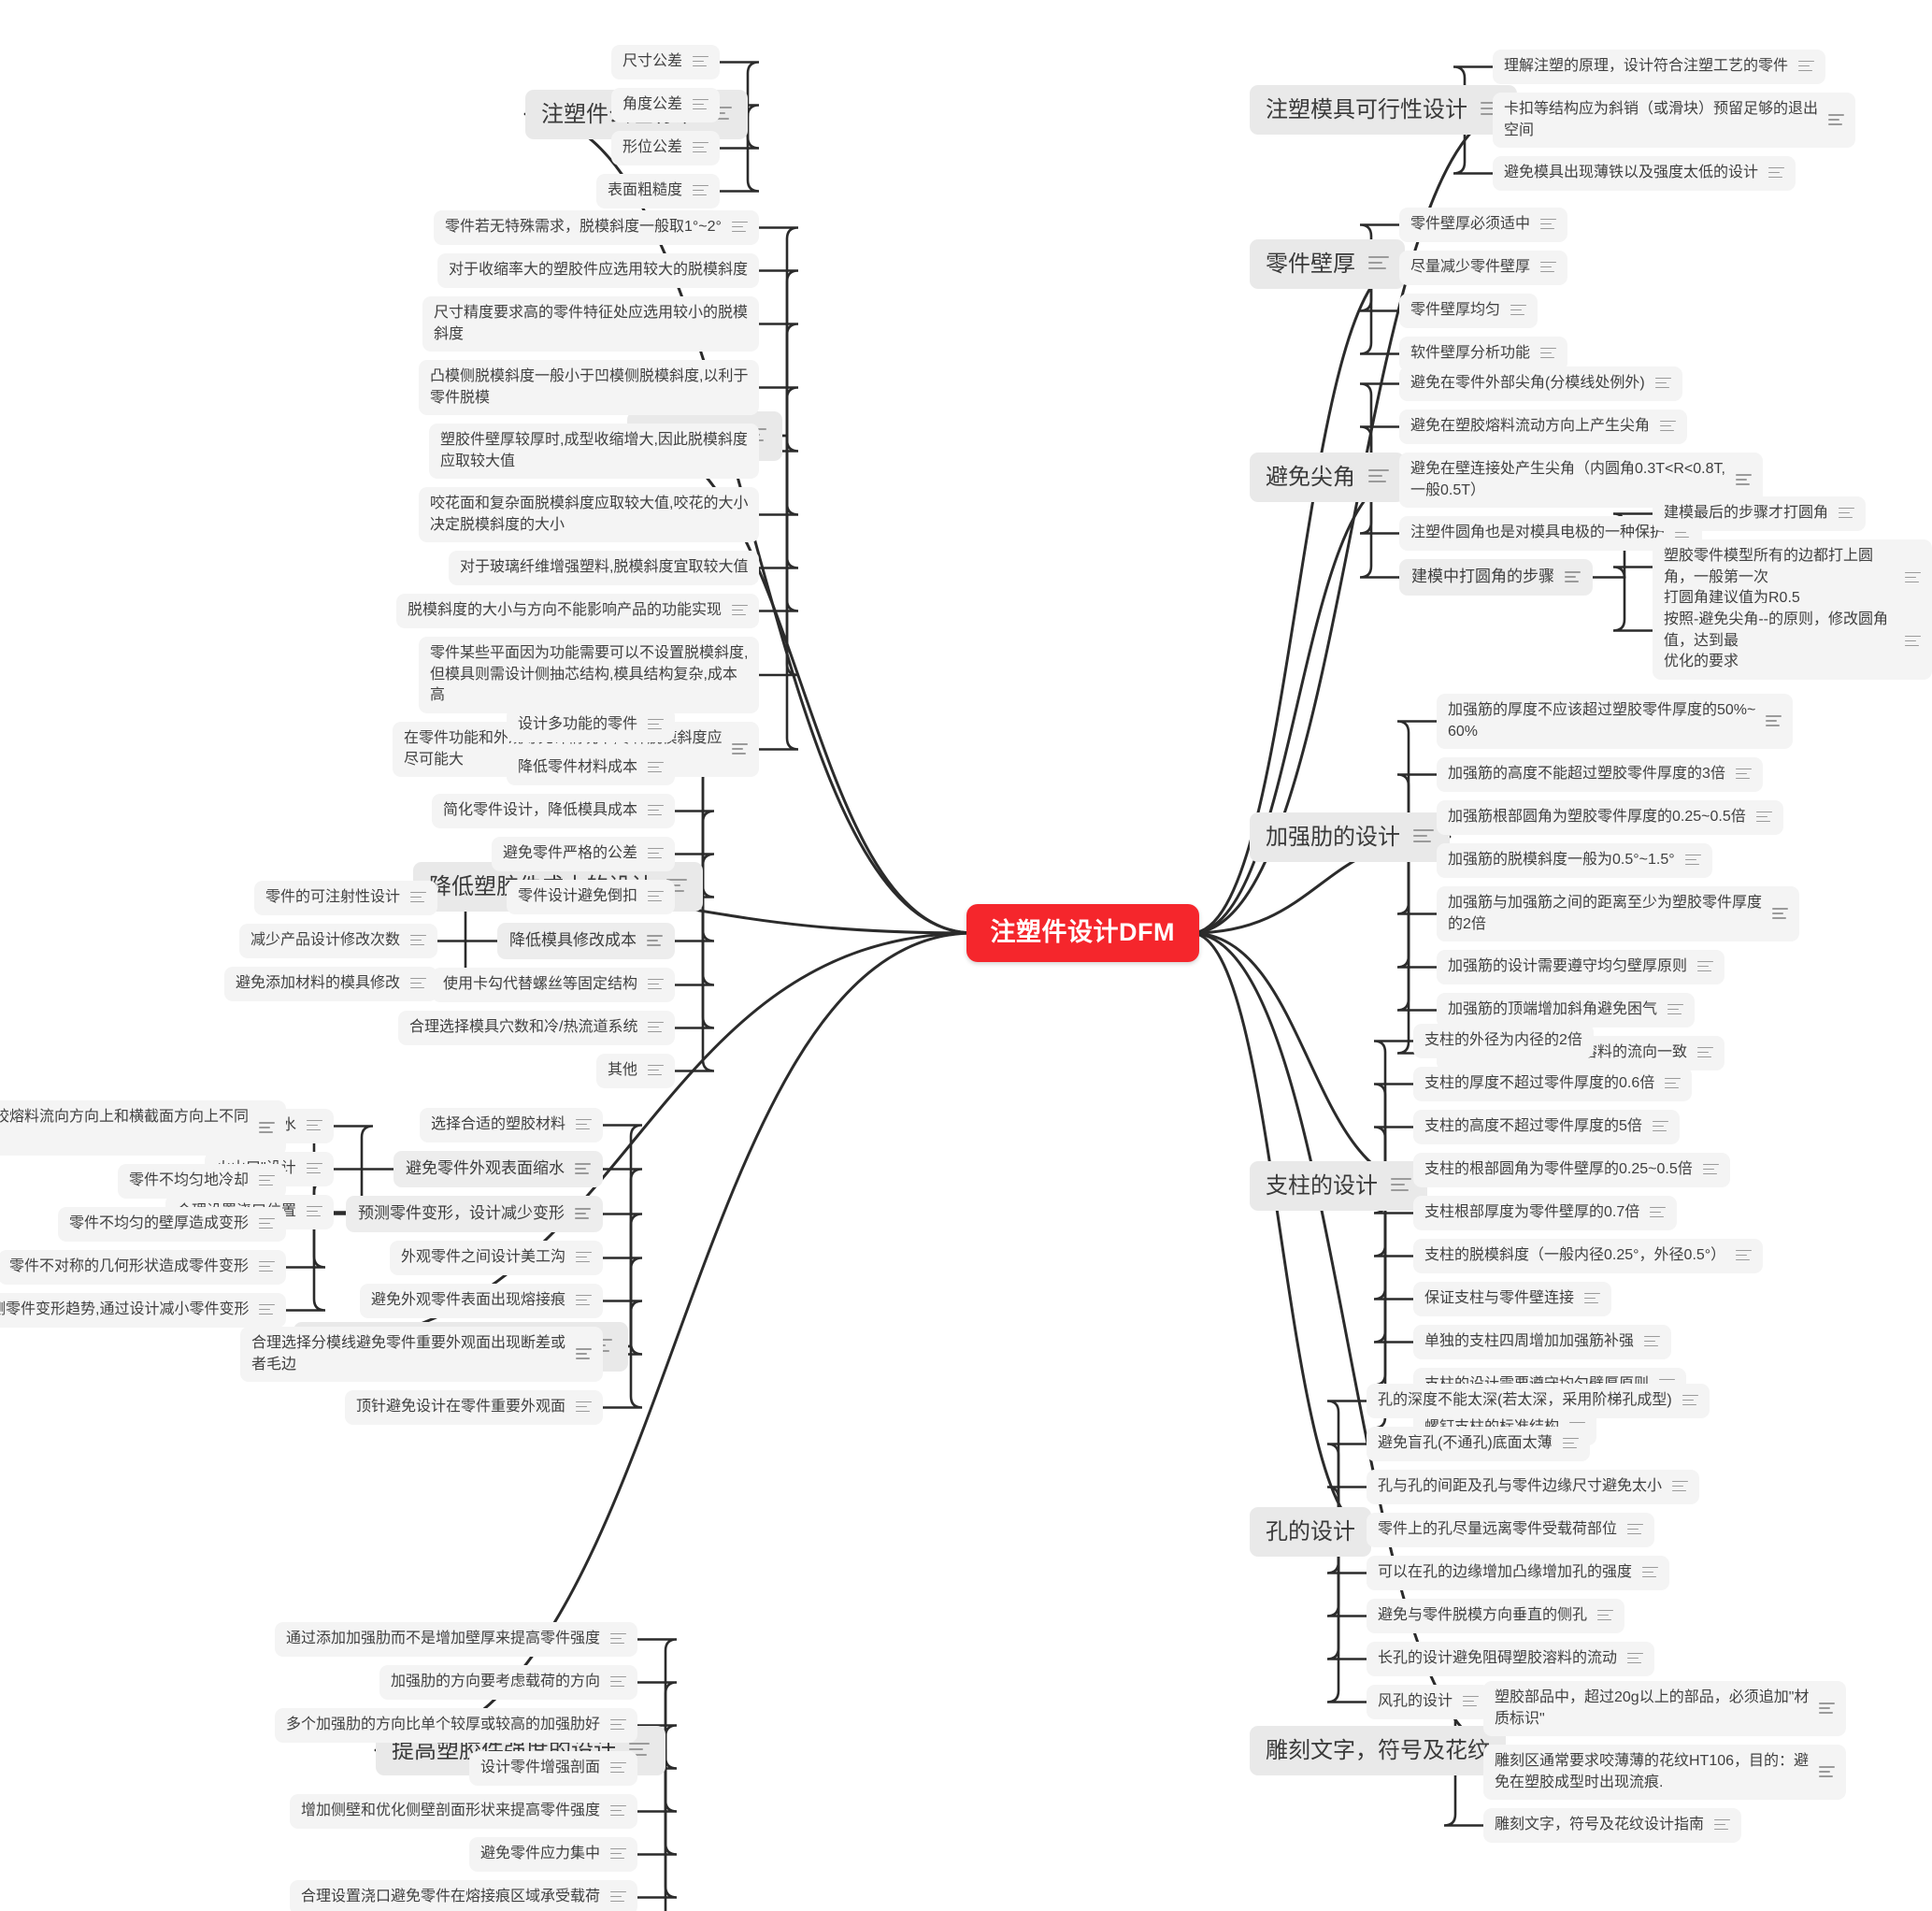  What do you see at coordinates (1468, 311) in the screenshot?
I see `leaf-wall-2: 零件壁厚均匀` at bounding box center [1468, 311].